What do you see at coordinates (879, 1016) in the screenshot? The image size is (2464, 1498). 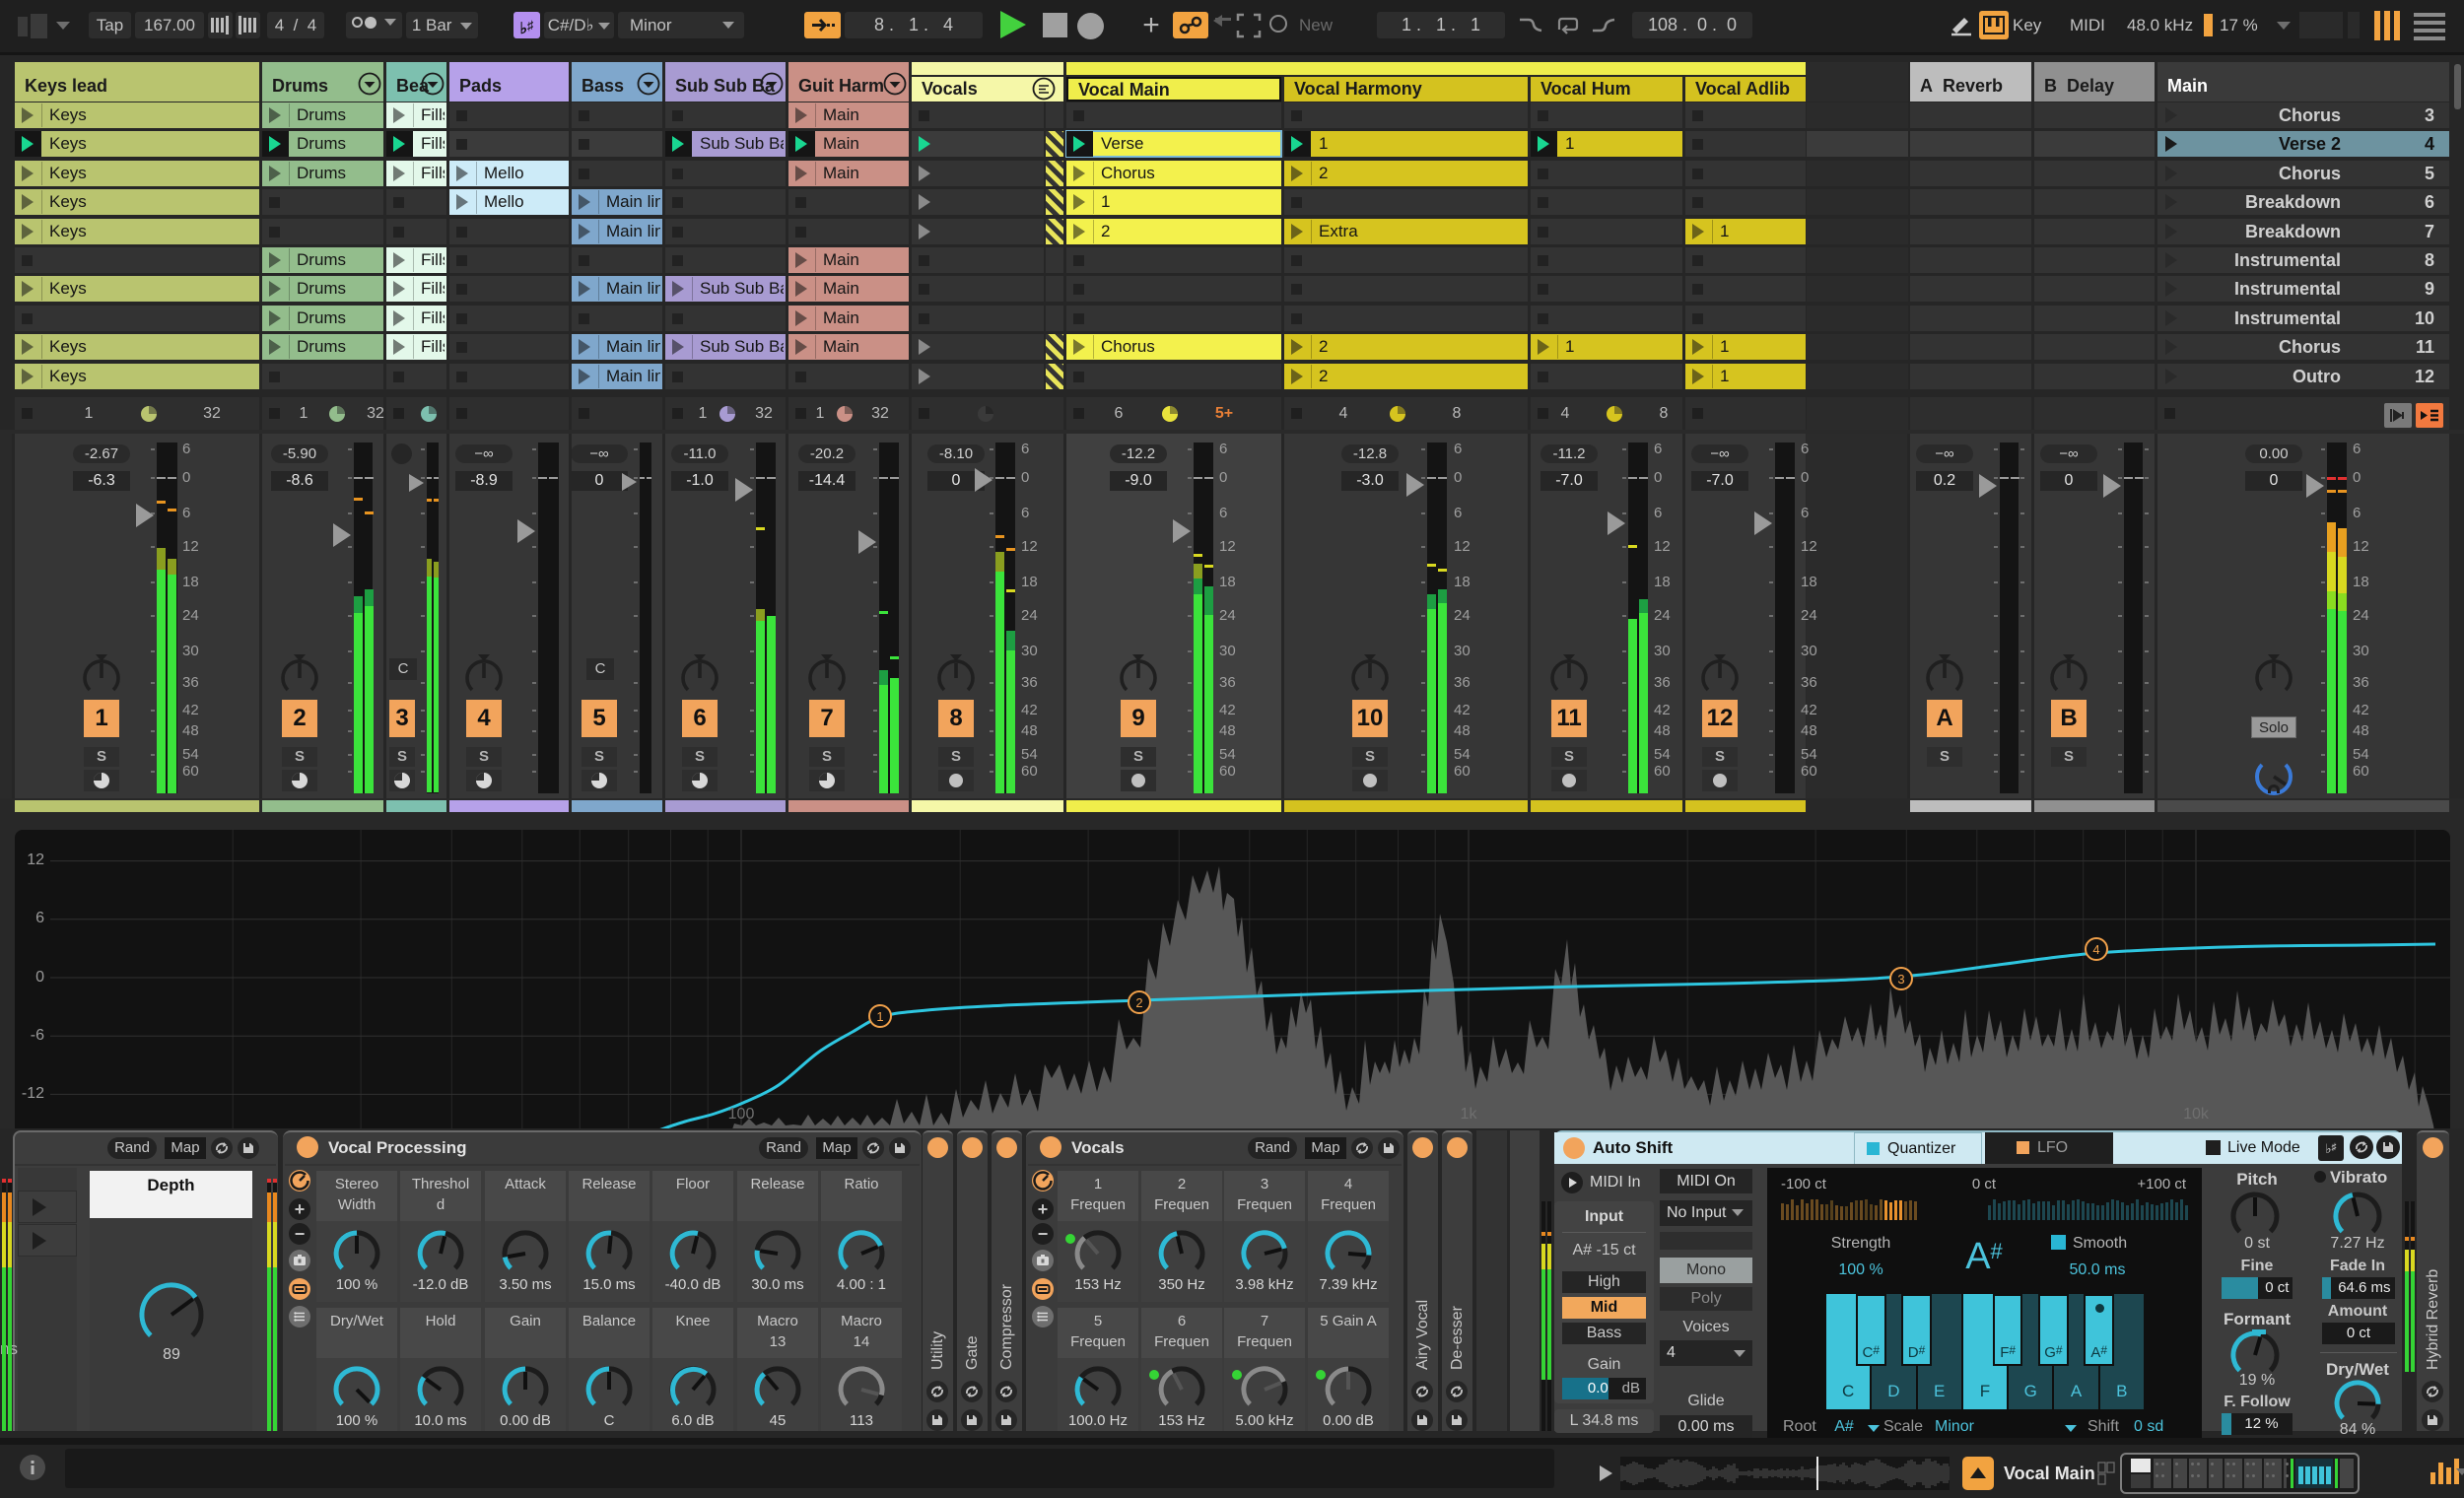 I see `svg-text: 1` at bounding box center [879, 1016].